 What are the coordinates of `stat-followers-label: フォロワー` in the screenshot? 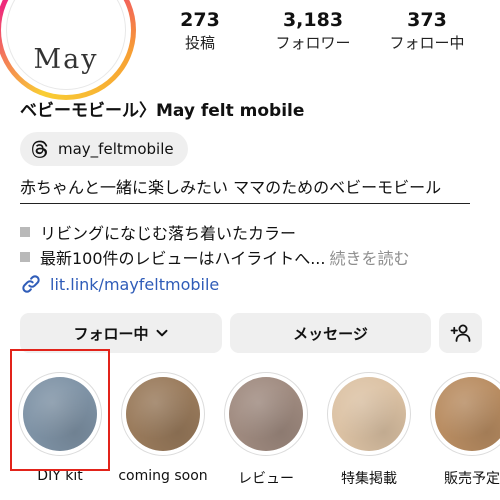 It's located at (313, 43).